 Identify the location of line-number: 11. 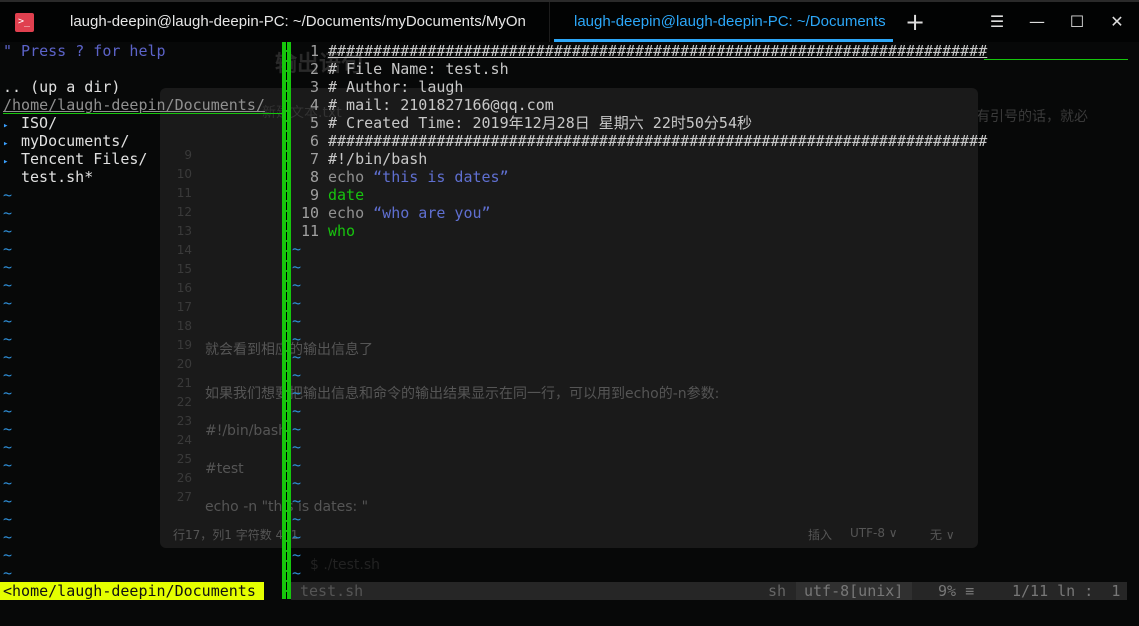
(309, 231).